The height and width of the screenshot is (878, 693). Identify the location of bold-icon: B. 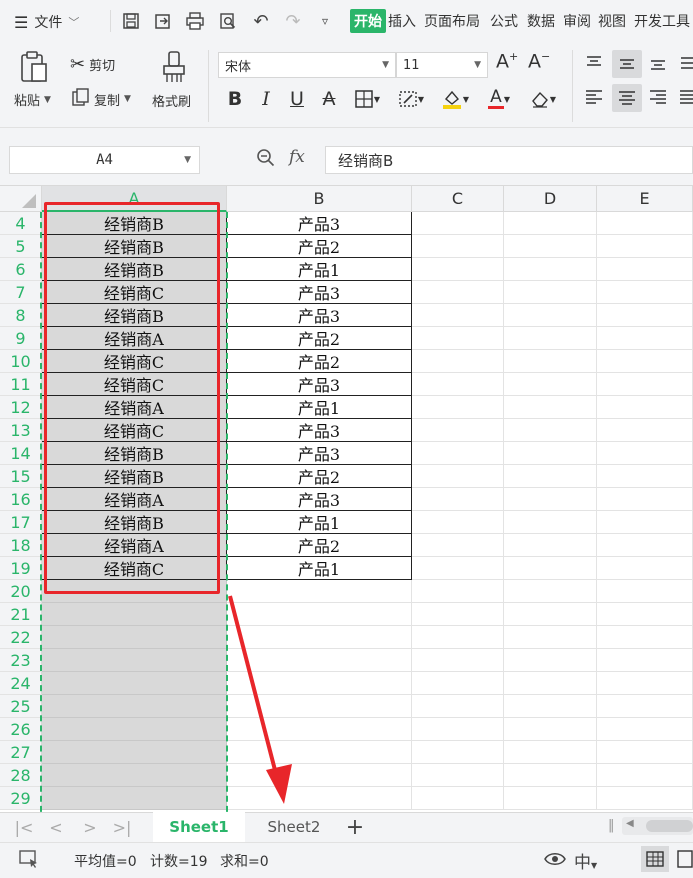
(235, 99).